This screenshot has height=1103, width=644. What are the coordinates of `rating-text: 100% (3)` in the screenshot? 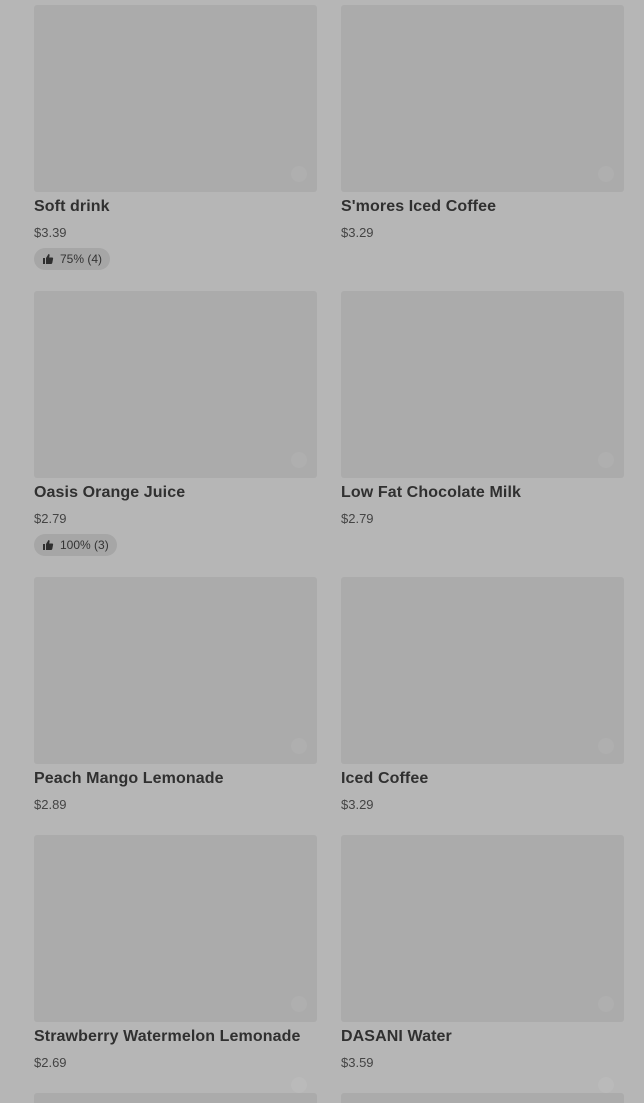 It's located at (84, 545).